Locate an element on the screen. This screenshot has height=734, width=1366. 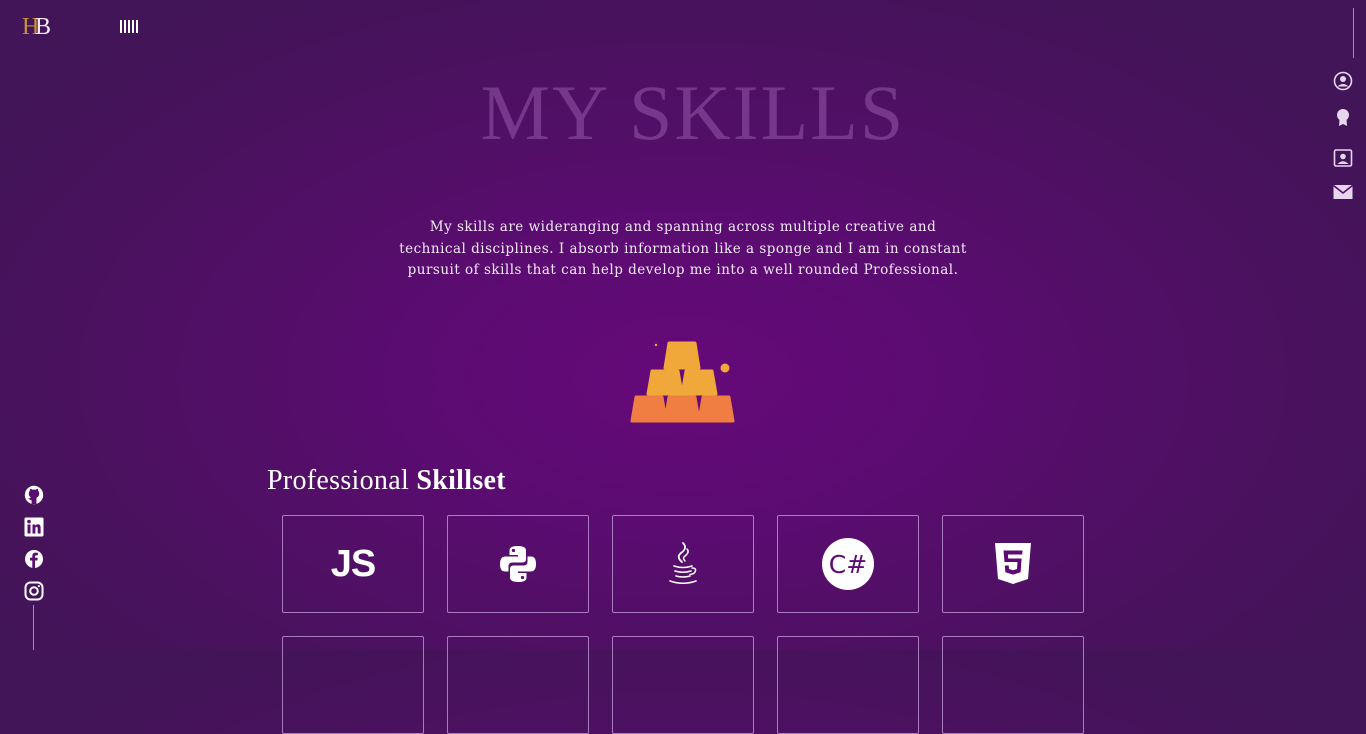
skill-card-html5 is located at coordinates (1013, 564).